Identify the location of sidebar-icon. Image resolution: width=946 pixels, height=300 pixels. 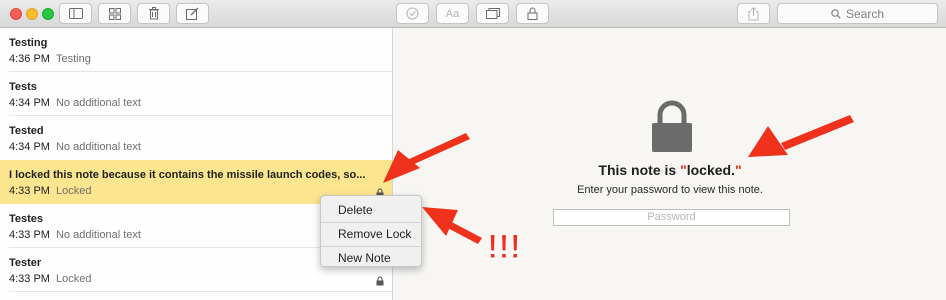
(75, 13).